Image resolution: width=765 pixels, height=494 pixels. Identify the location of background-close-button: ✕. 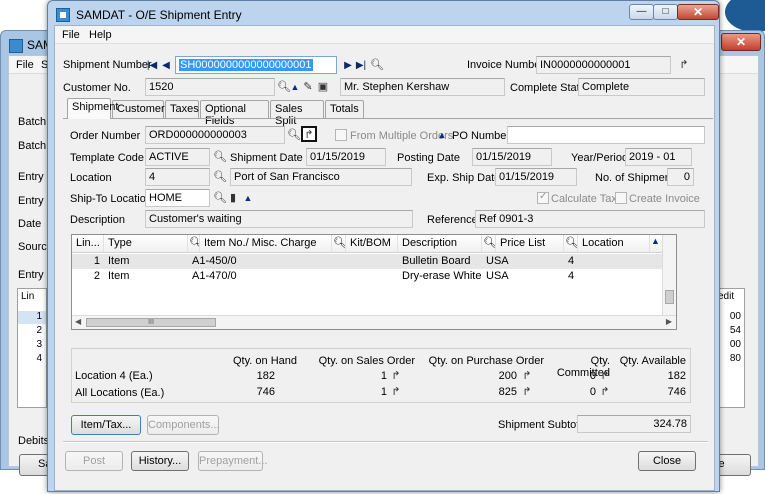
(741, 42).